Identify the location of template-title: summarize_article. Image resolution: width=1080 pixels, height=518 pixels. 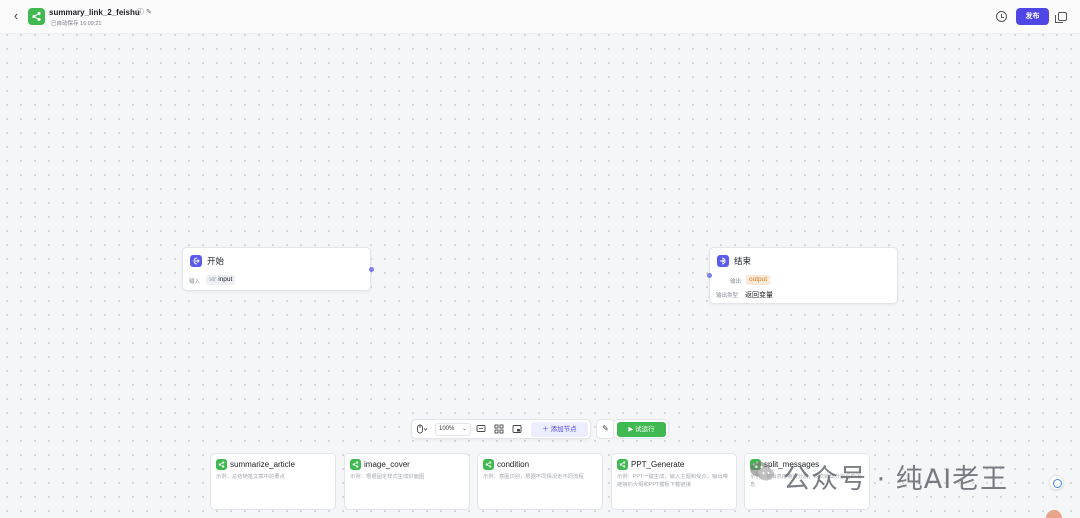
(262, 464).